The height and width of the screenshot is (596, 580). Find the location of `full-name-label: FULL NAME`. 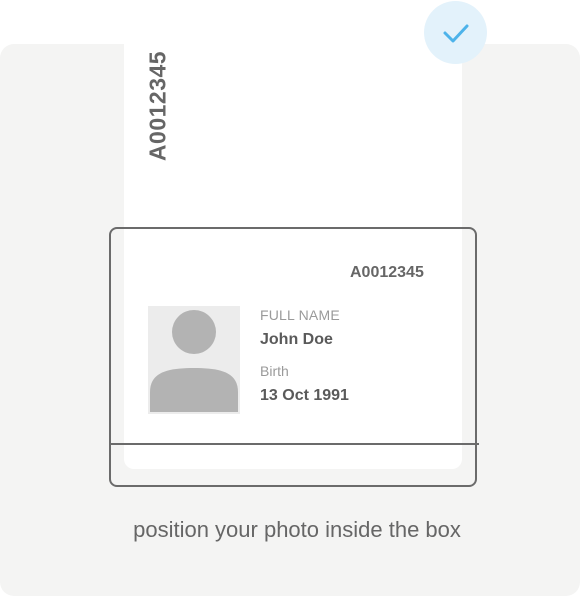

full-name-label: FULL NAME is located at coordinates (300, 315).